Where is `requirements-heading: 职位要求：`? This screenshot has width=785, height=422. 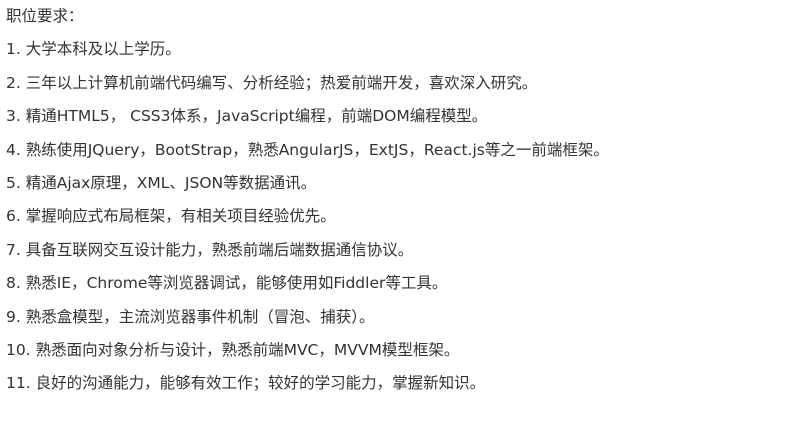
requirements-heading: 职位要求： is located at coordinates (45, 16).